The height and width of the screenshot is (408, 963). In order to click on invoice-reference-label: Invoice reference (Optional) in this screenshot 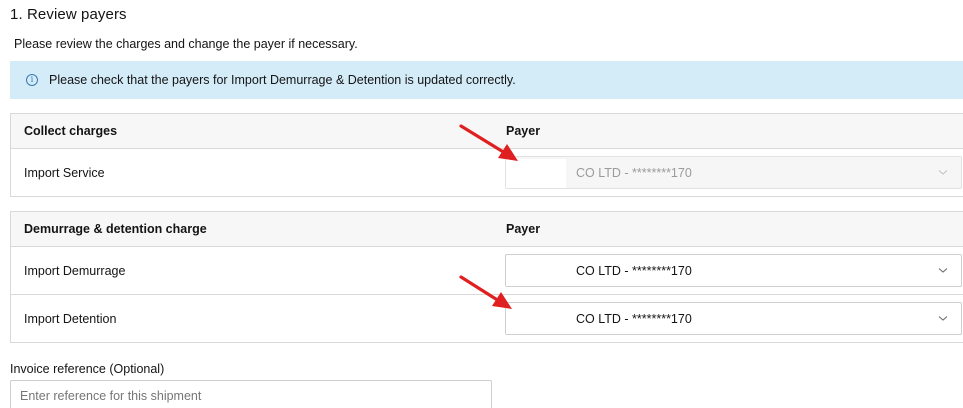, I will do `click(87, 369)`.